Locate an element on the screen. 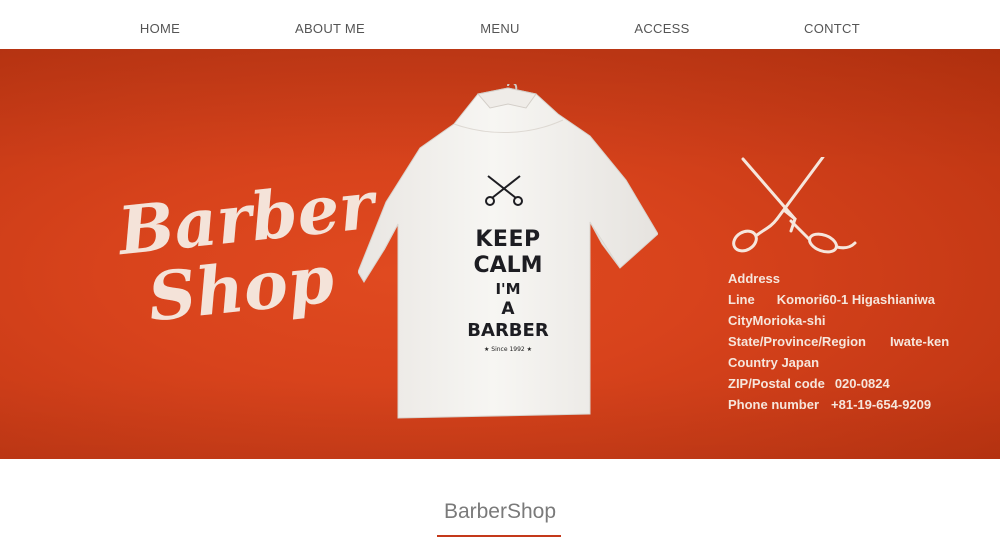 Image resolution: width=1000 pixels, height=540 pixels. address-zip-value: 020-0824 is located at coordinates (862, 383).